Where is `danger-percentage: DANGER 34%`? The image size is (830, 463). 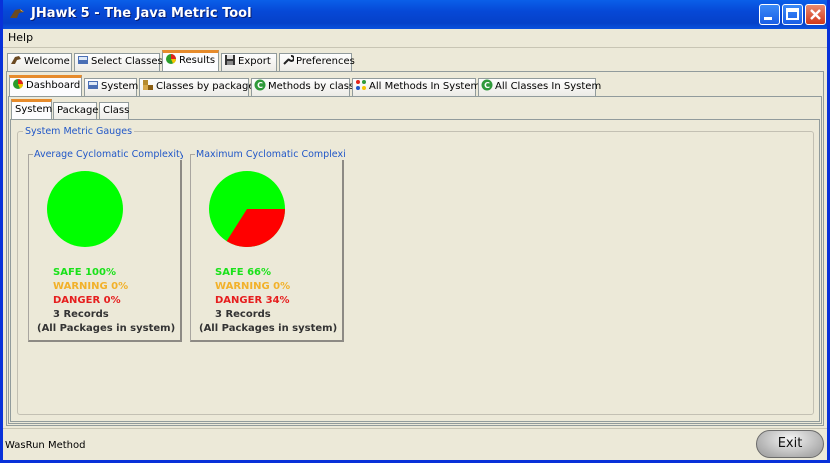 danger-percentage: DANGER 34% is located at coordinates (252, 300).